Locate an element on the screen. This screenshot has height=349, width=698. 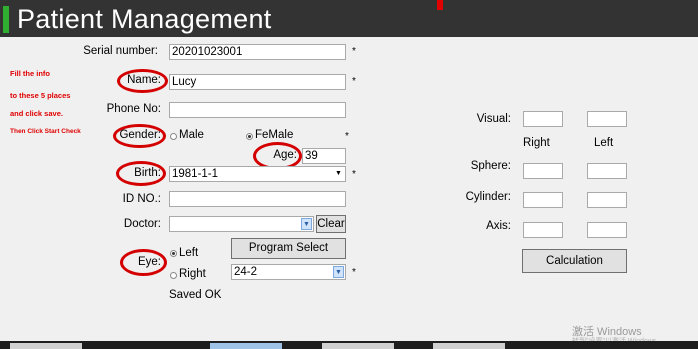
sphere-label: Sphere: is located at coordinates (490, 166).